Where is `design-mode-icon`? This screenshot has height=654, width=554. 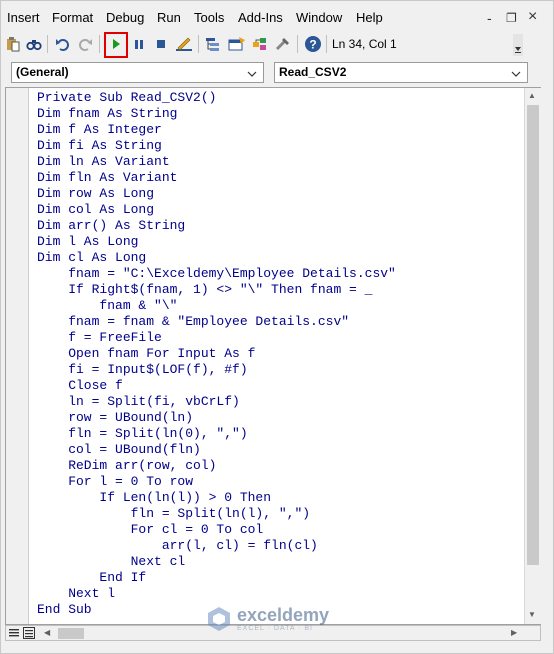 design-mode-icon is located at coordinates (184, 44).